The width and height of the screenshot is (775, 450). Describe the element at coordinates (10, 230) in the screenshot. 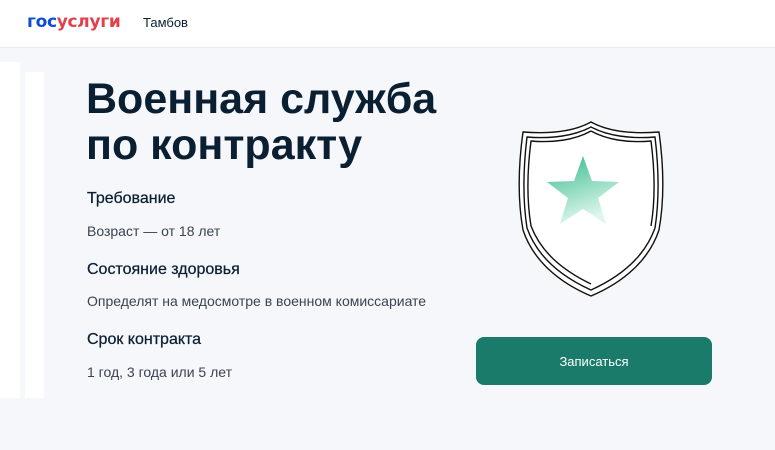

I see `left-decor-strip` at that location.